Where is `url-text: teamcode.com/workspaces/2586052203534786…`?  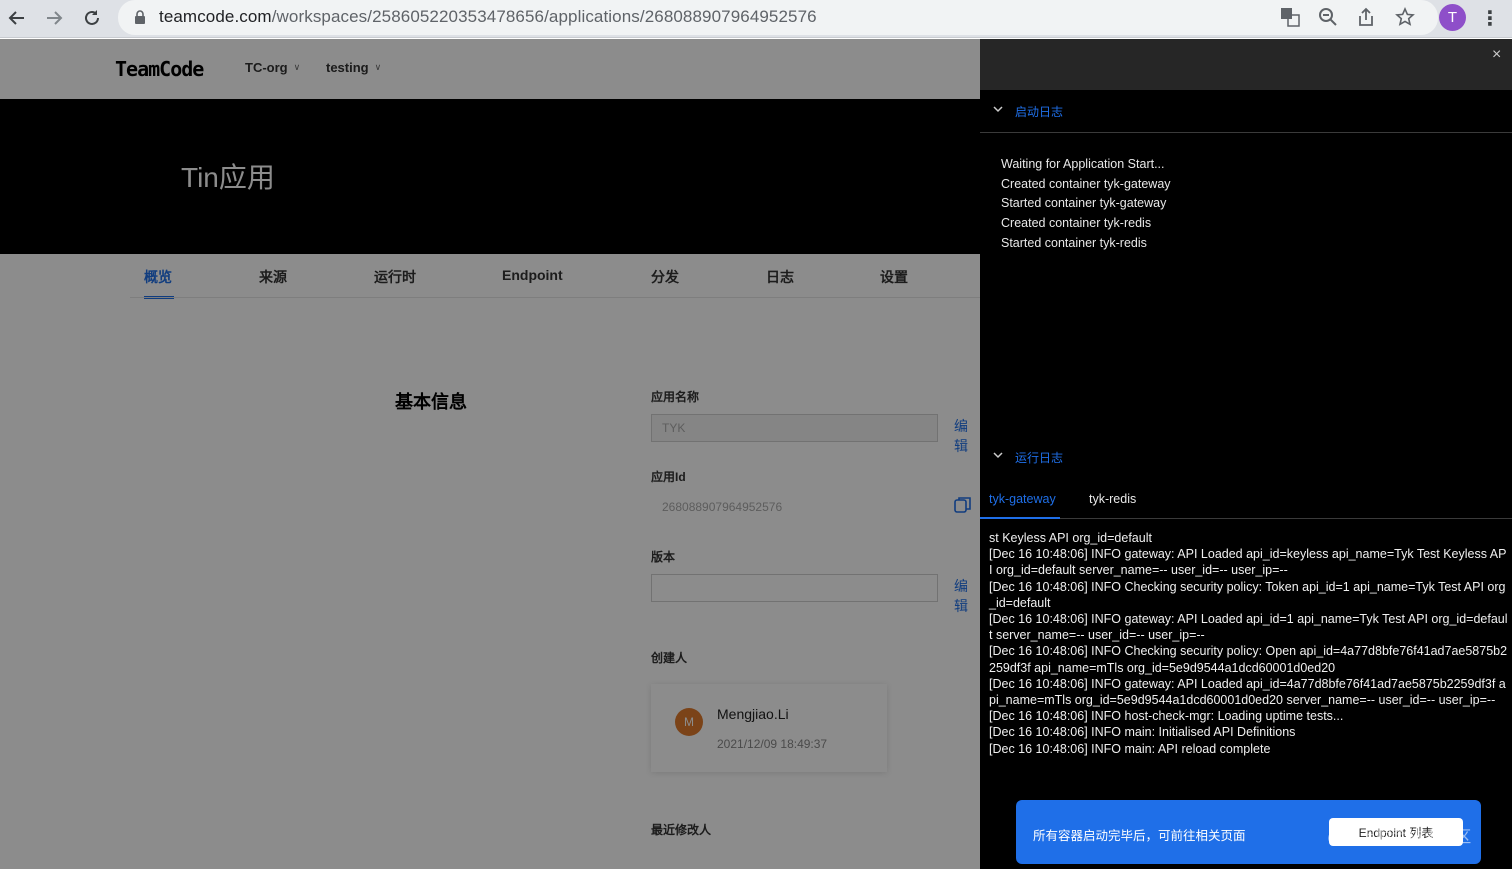 url-text: teamcode.com/workspaces/2586052203534786… is located at coordinates (488, 17).